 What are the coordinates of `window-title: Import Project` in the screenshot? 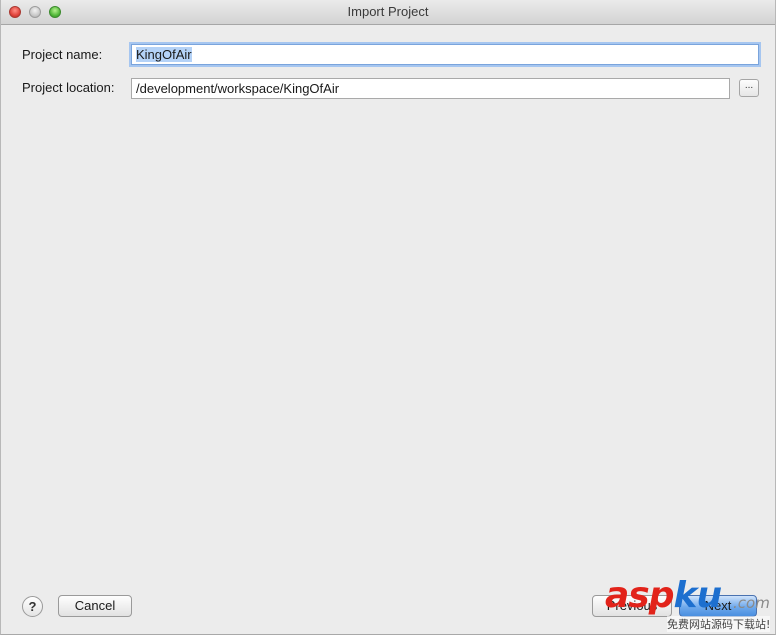 It's located at (388, 11).